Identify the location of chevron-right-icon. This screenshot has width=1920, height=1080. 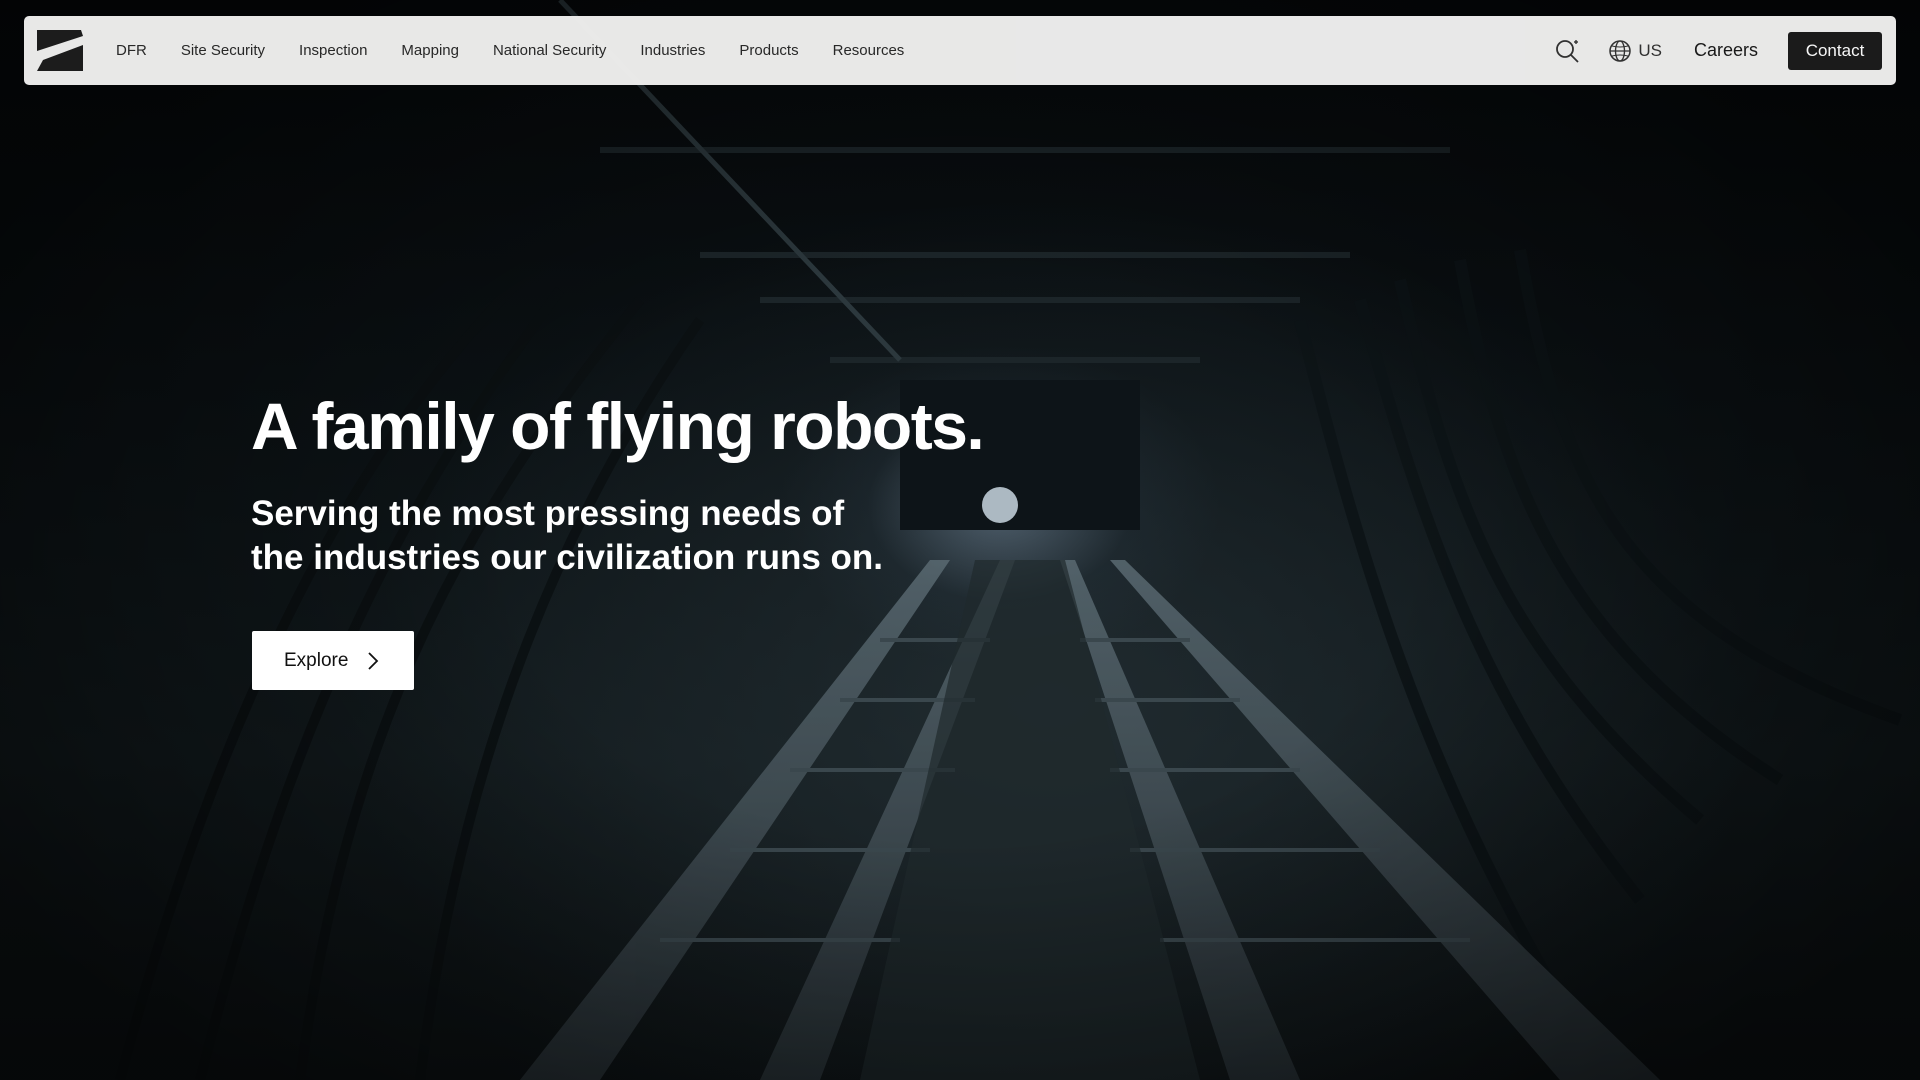
(373, 660).